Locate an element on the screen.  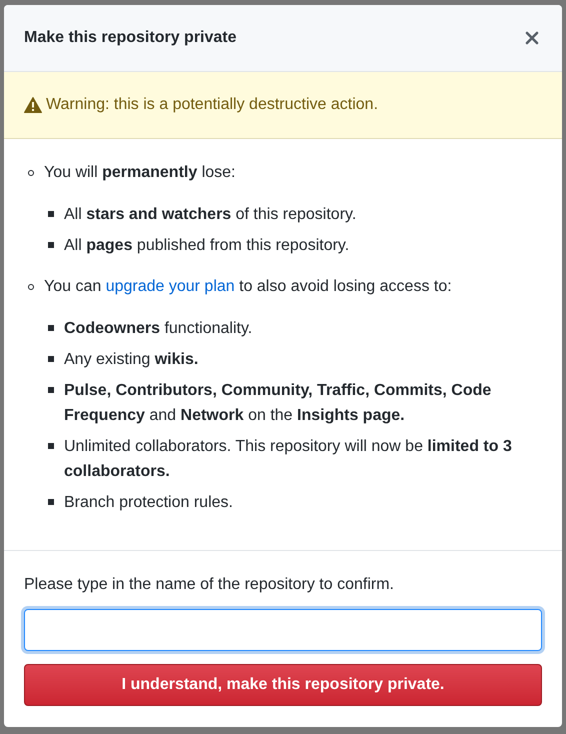
list-item: All pages published from this repository. is located at coordinates (207, 246).